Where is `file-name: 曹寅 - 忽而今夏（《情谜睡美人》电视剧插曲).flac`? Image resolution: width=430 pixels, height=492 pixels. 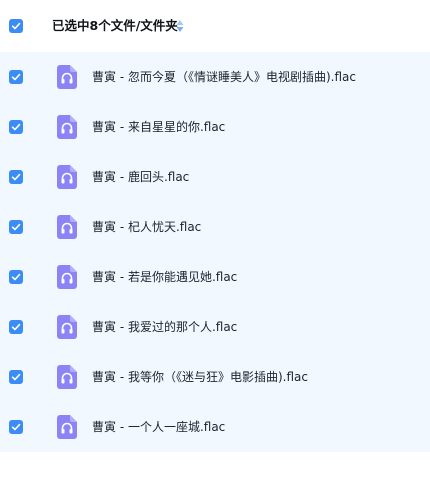
file-name: 曹寅 - 忽而今夏（《情谜睡美人》电视剧插曲).flac is located at coordinates (224, 77).